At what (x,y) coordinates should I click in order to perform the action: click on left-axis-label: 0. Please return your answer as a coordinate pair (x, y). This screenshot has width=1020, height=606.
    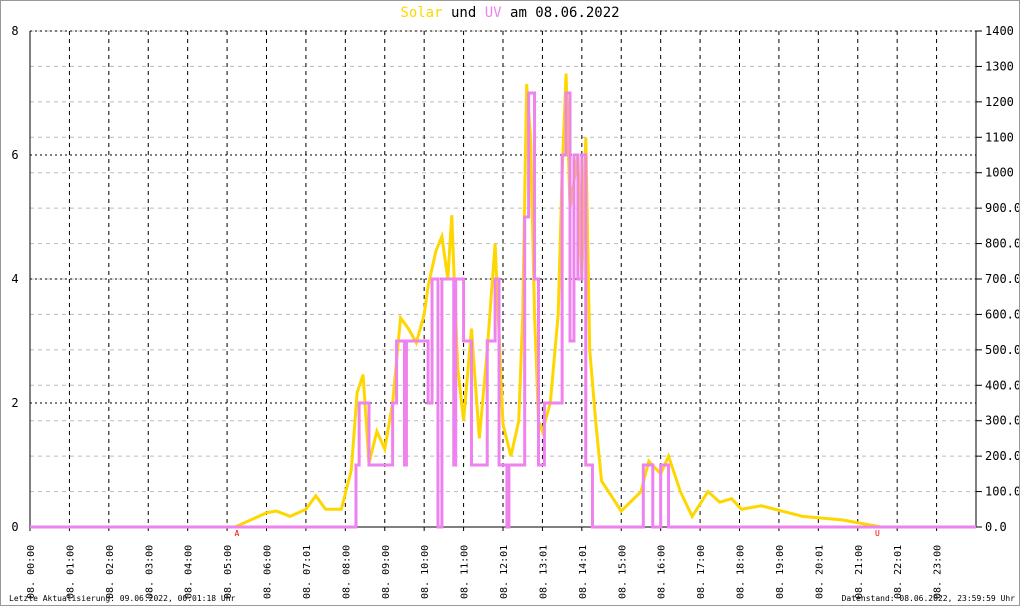
    Looking at the image, I should click on (14, 527).